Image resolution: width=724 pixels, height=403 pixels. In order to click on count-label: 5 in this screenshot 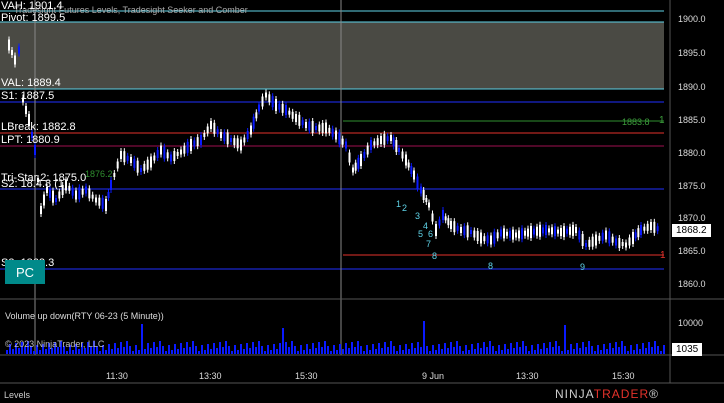, I will do `click(421, 234)`.